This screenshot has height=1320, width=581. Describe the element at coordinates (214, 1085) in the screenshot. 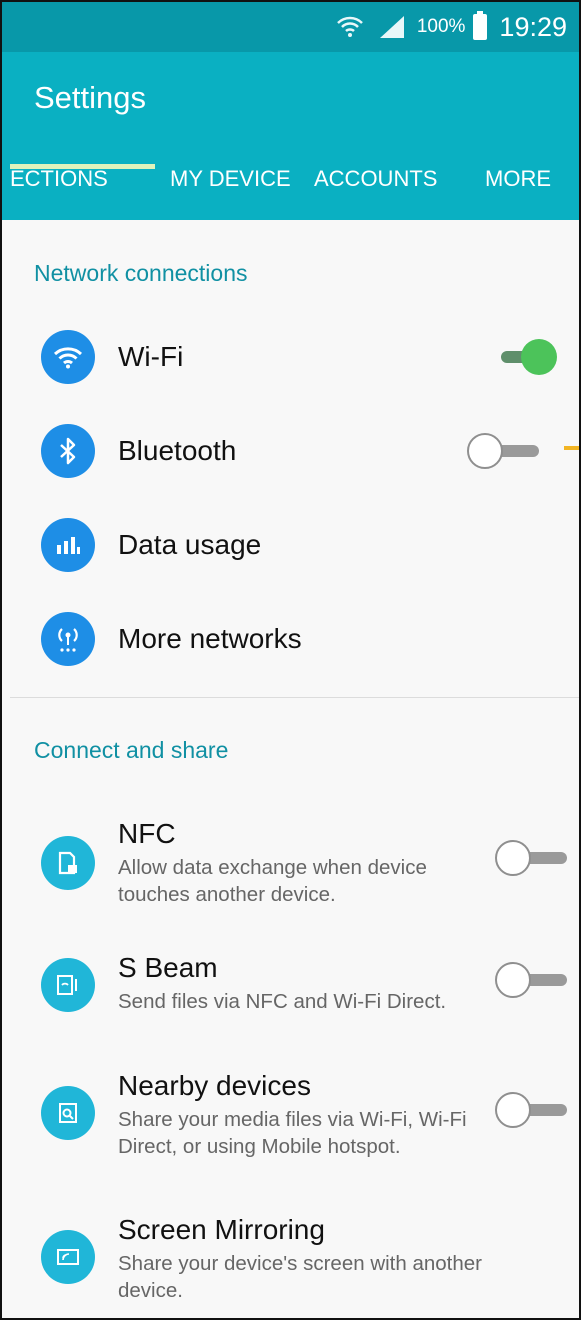

I see `nearby-devices-label: Nearby devices` at that location.